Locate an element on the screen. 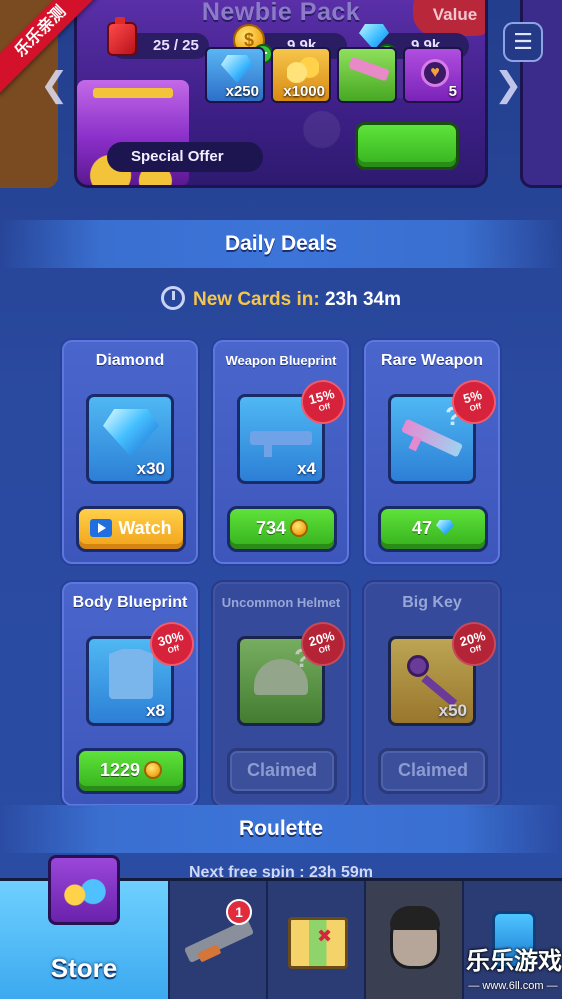 This screenshot has width=562, height=999. card-title: Body Blueprint is located at coordinates (130, 602).